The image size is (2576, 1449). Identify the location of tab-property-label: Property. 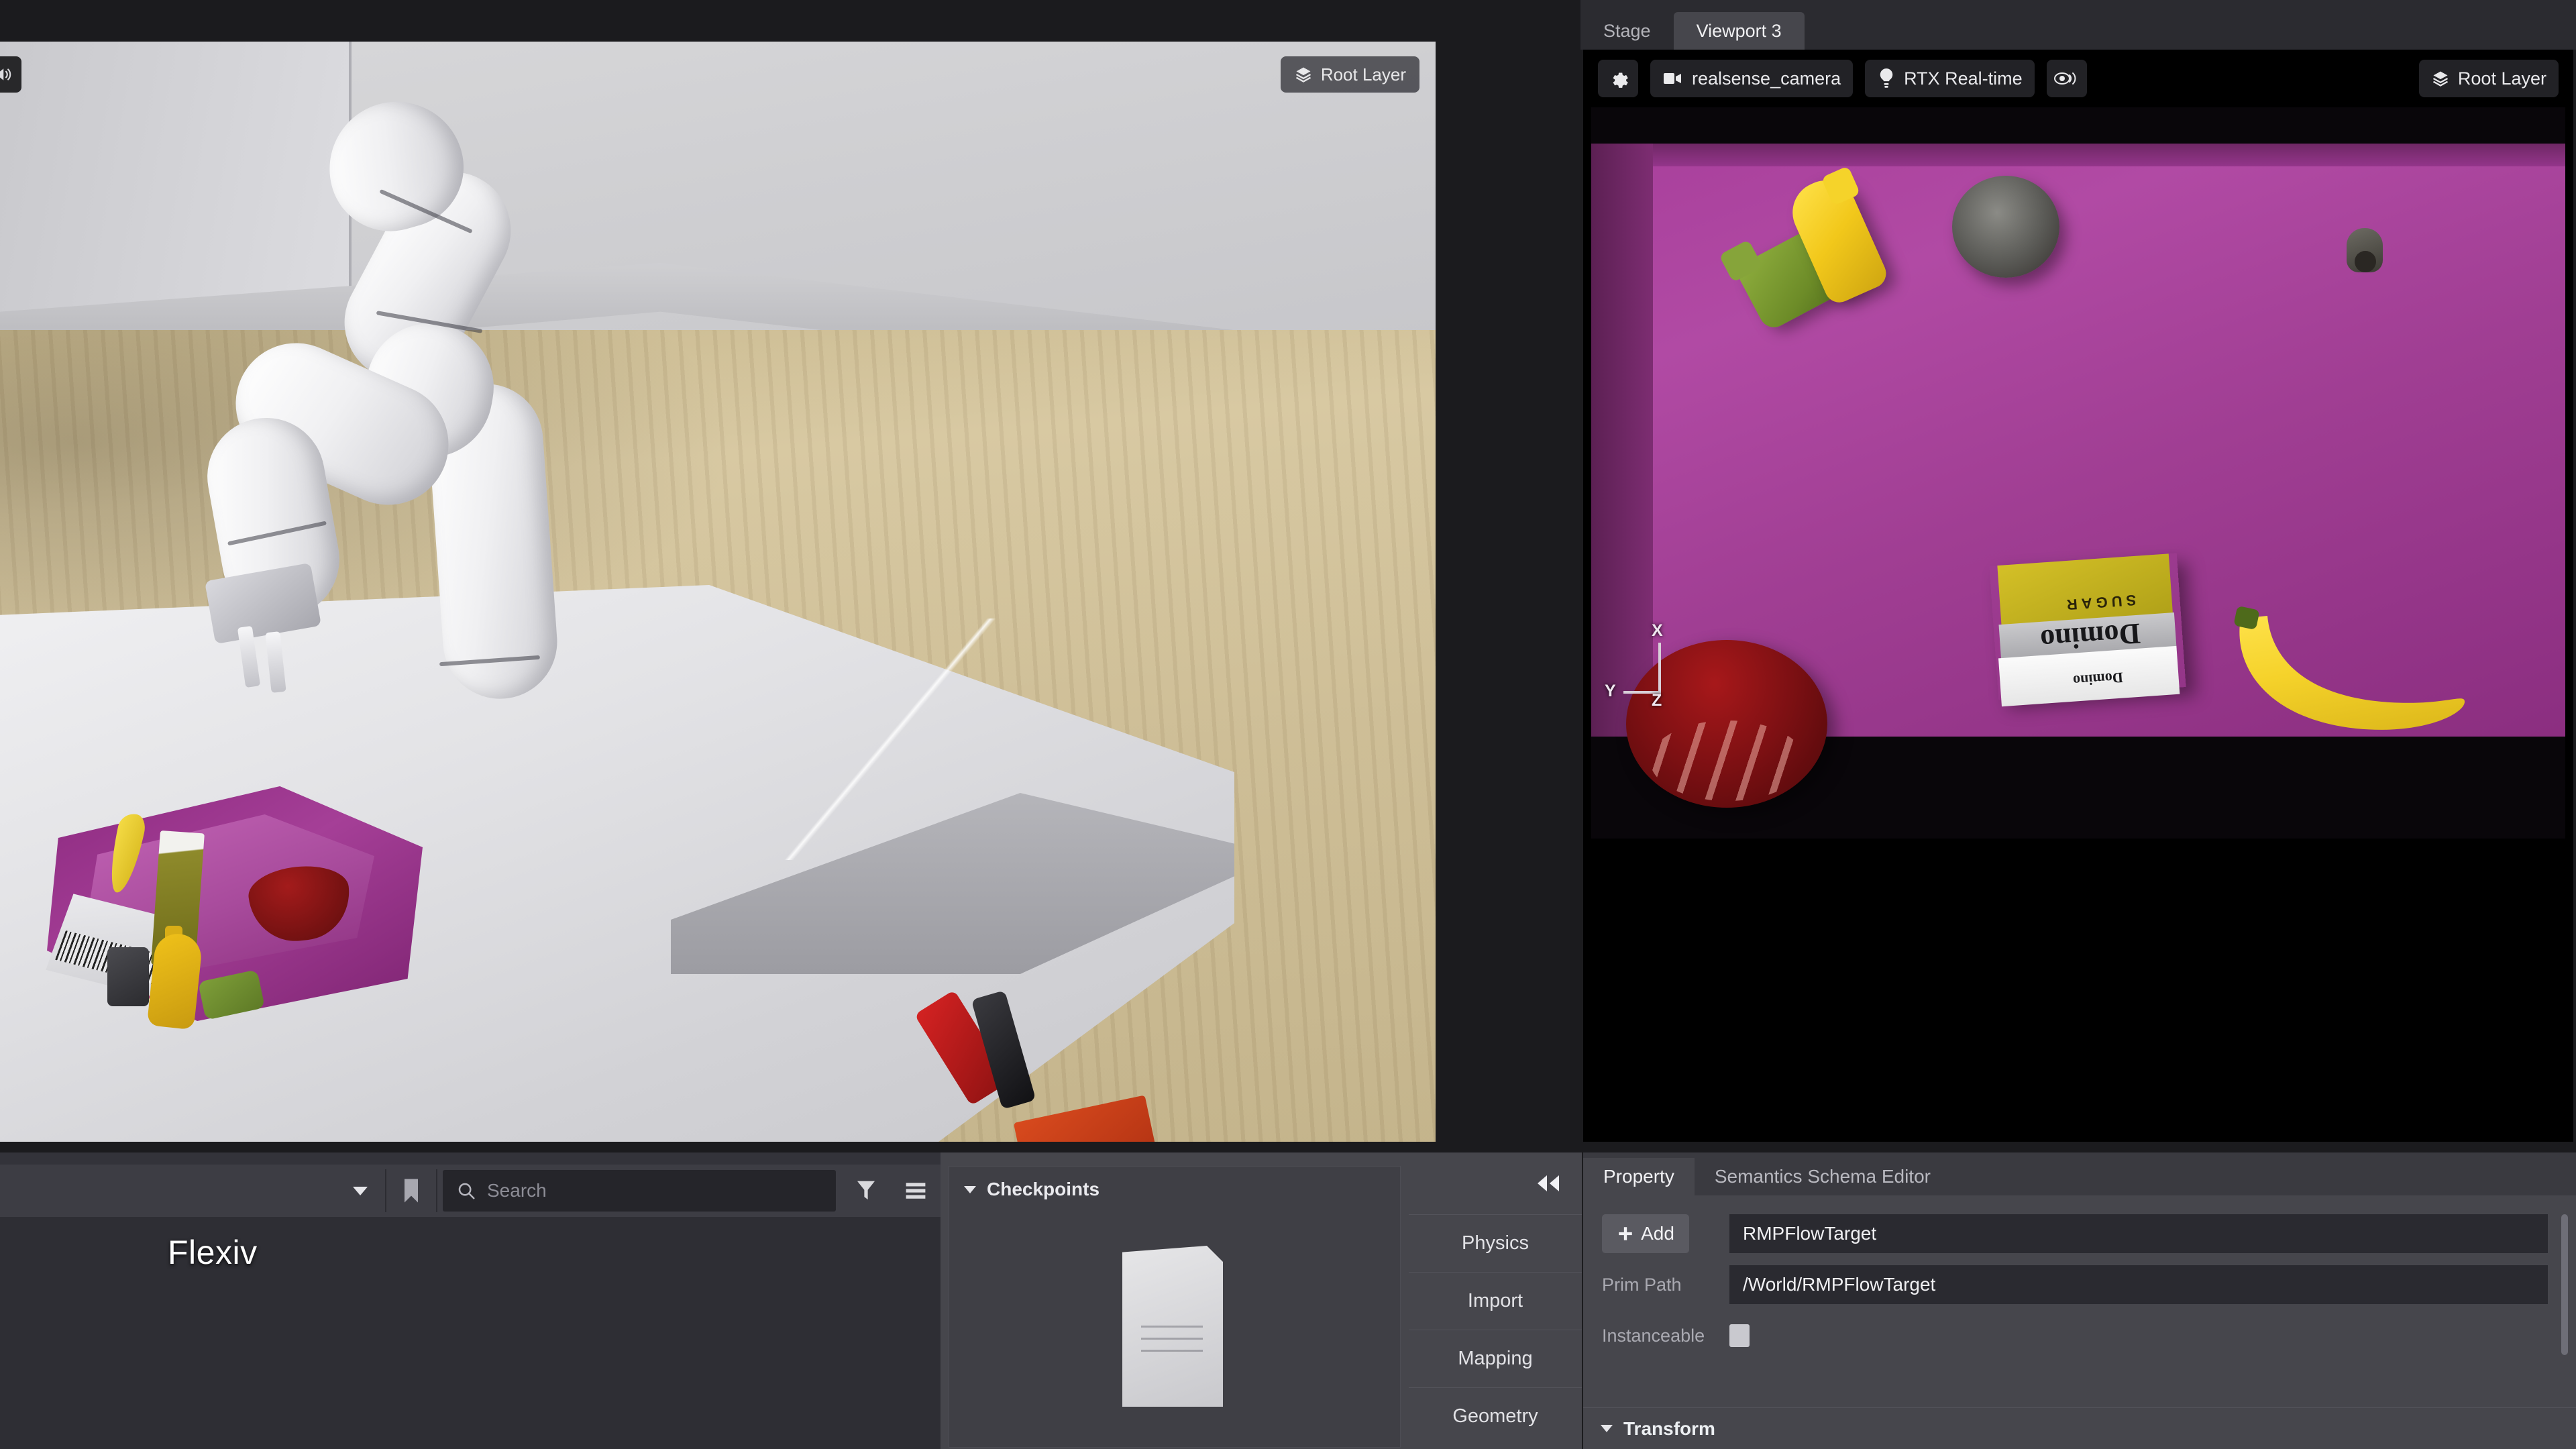
(1638, 1176).